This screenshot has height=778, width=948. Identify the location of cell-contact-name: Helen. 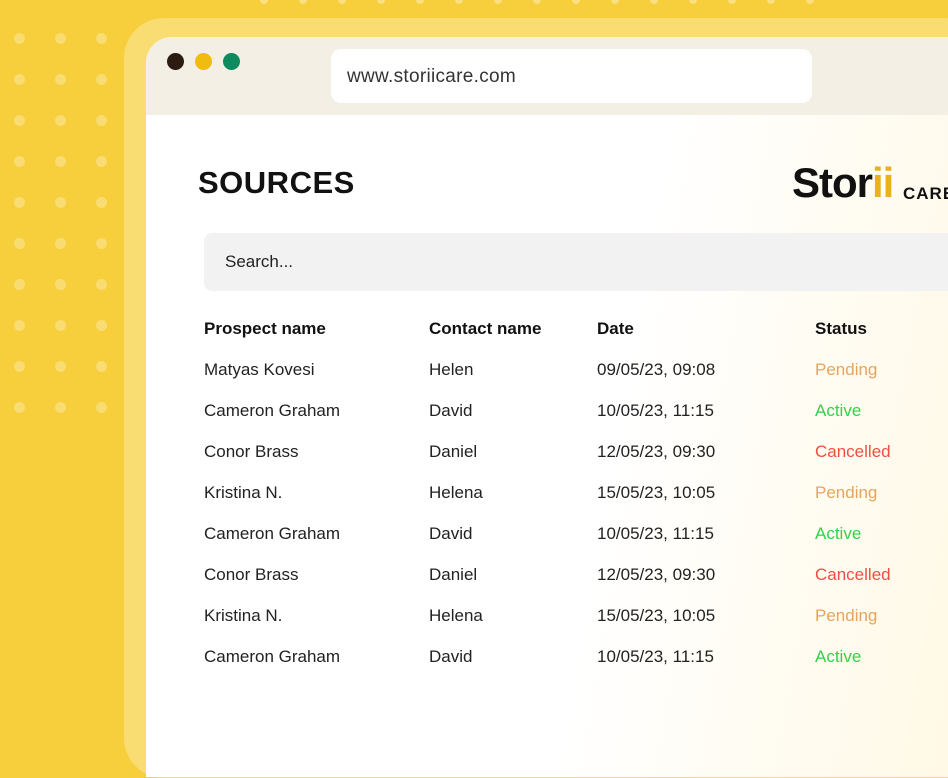
(451, 369).